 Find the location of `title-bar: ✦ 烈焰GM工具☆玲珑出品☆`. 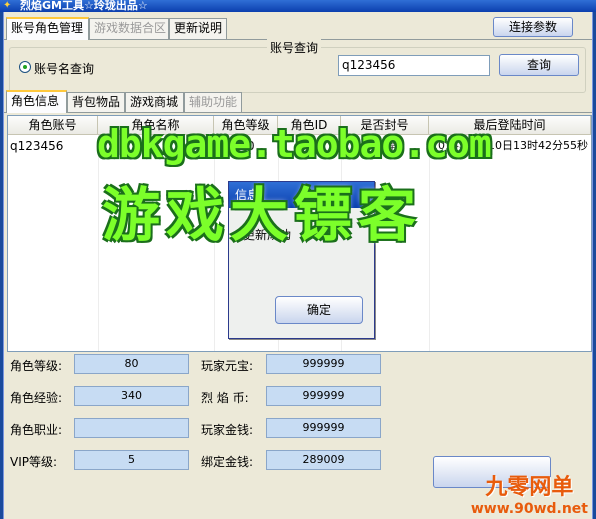

title-bar: ✦ 烈焰GM工具☆玲珑出品☆ is located at coordinates (298, 6).